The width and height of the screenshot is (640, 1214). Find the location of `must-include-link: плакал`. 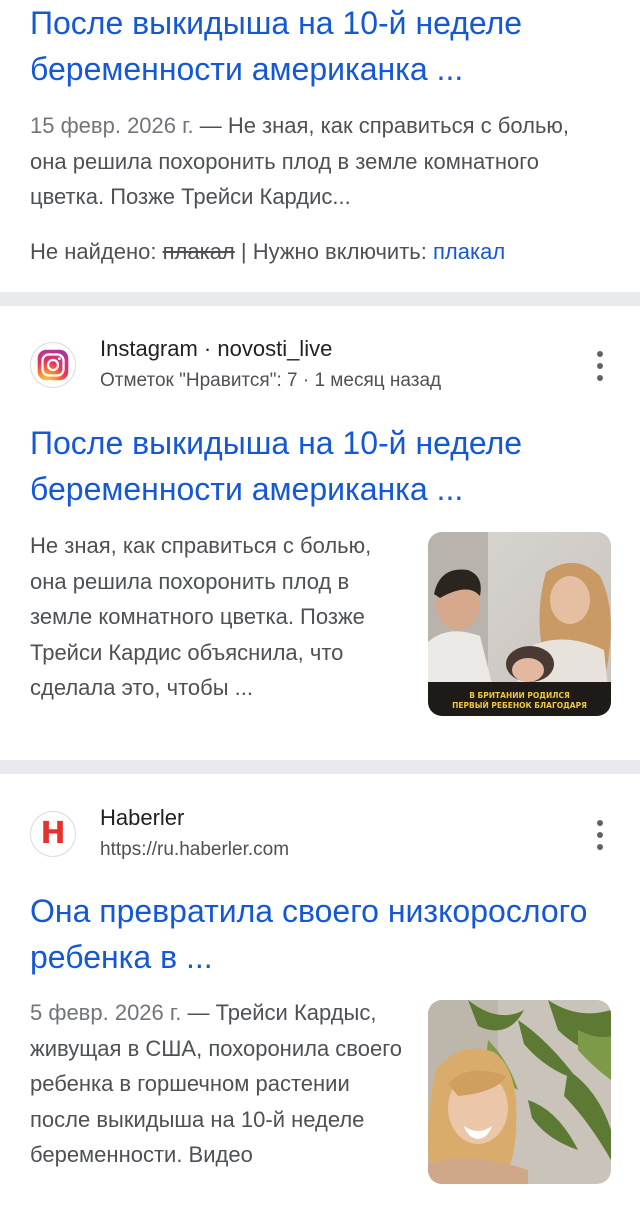

must-include-link: плакал is located at coordinates (469, 251).